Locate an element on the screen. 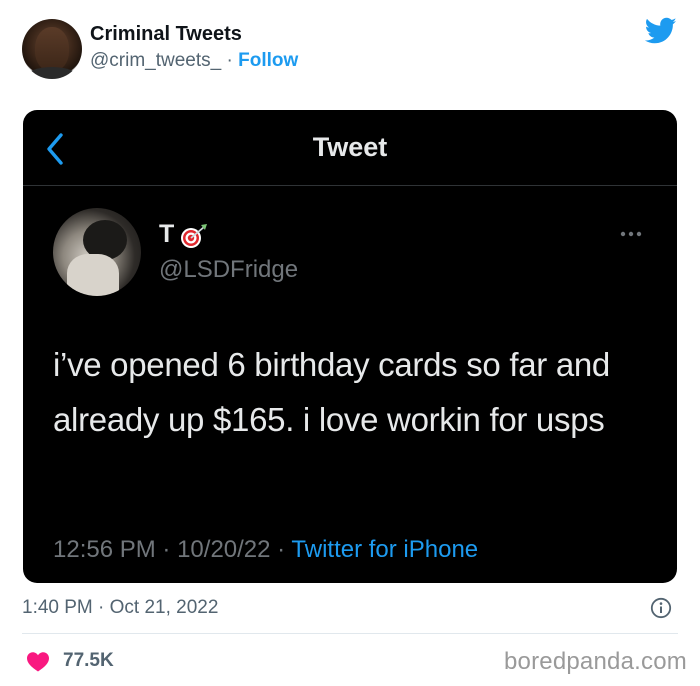 This screenshot has height=686, width=700. tweet-time: 12:56 PM is located at coordinates (104, 549).